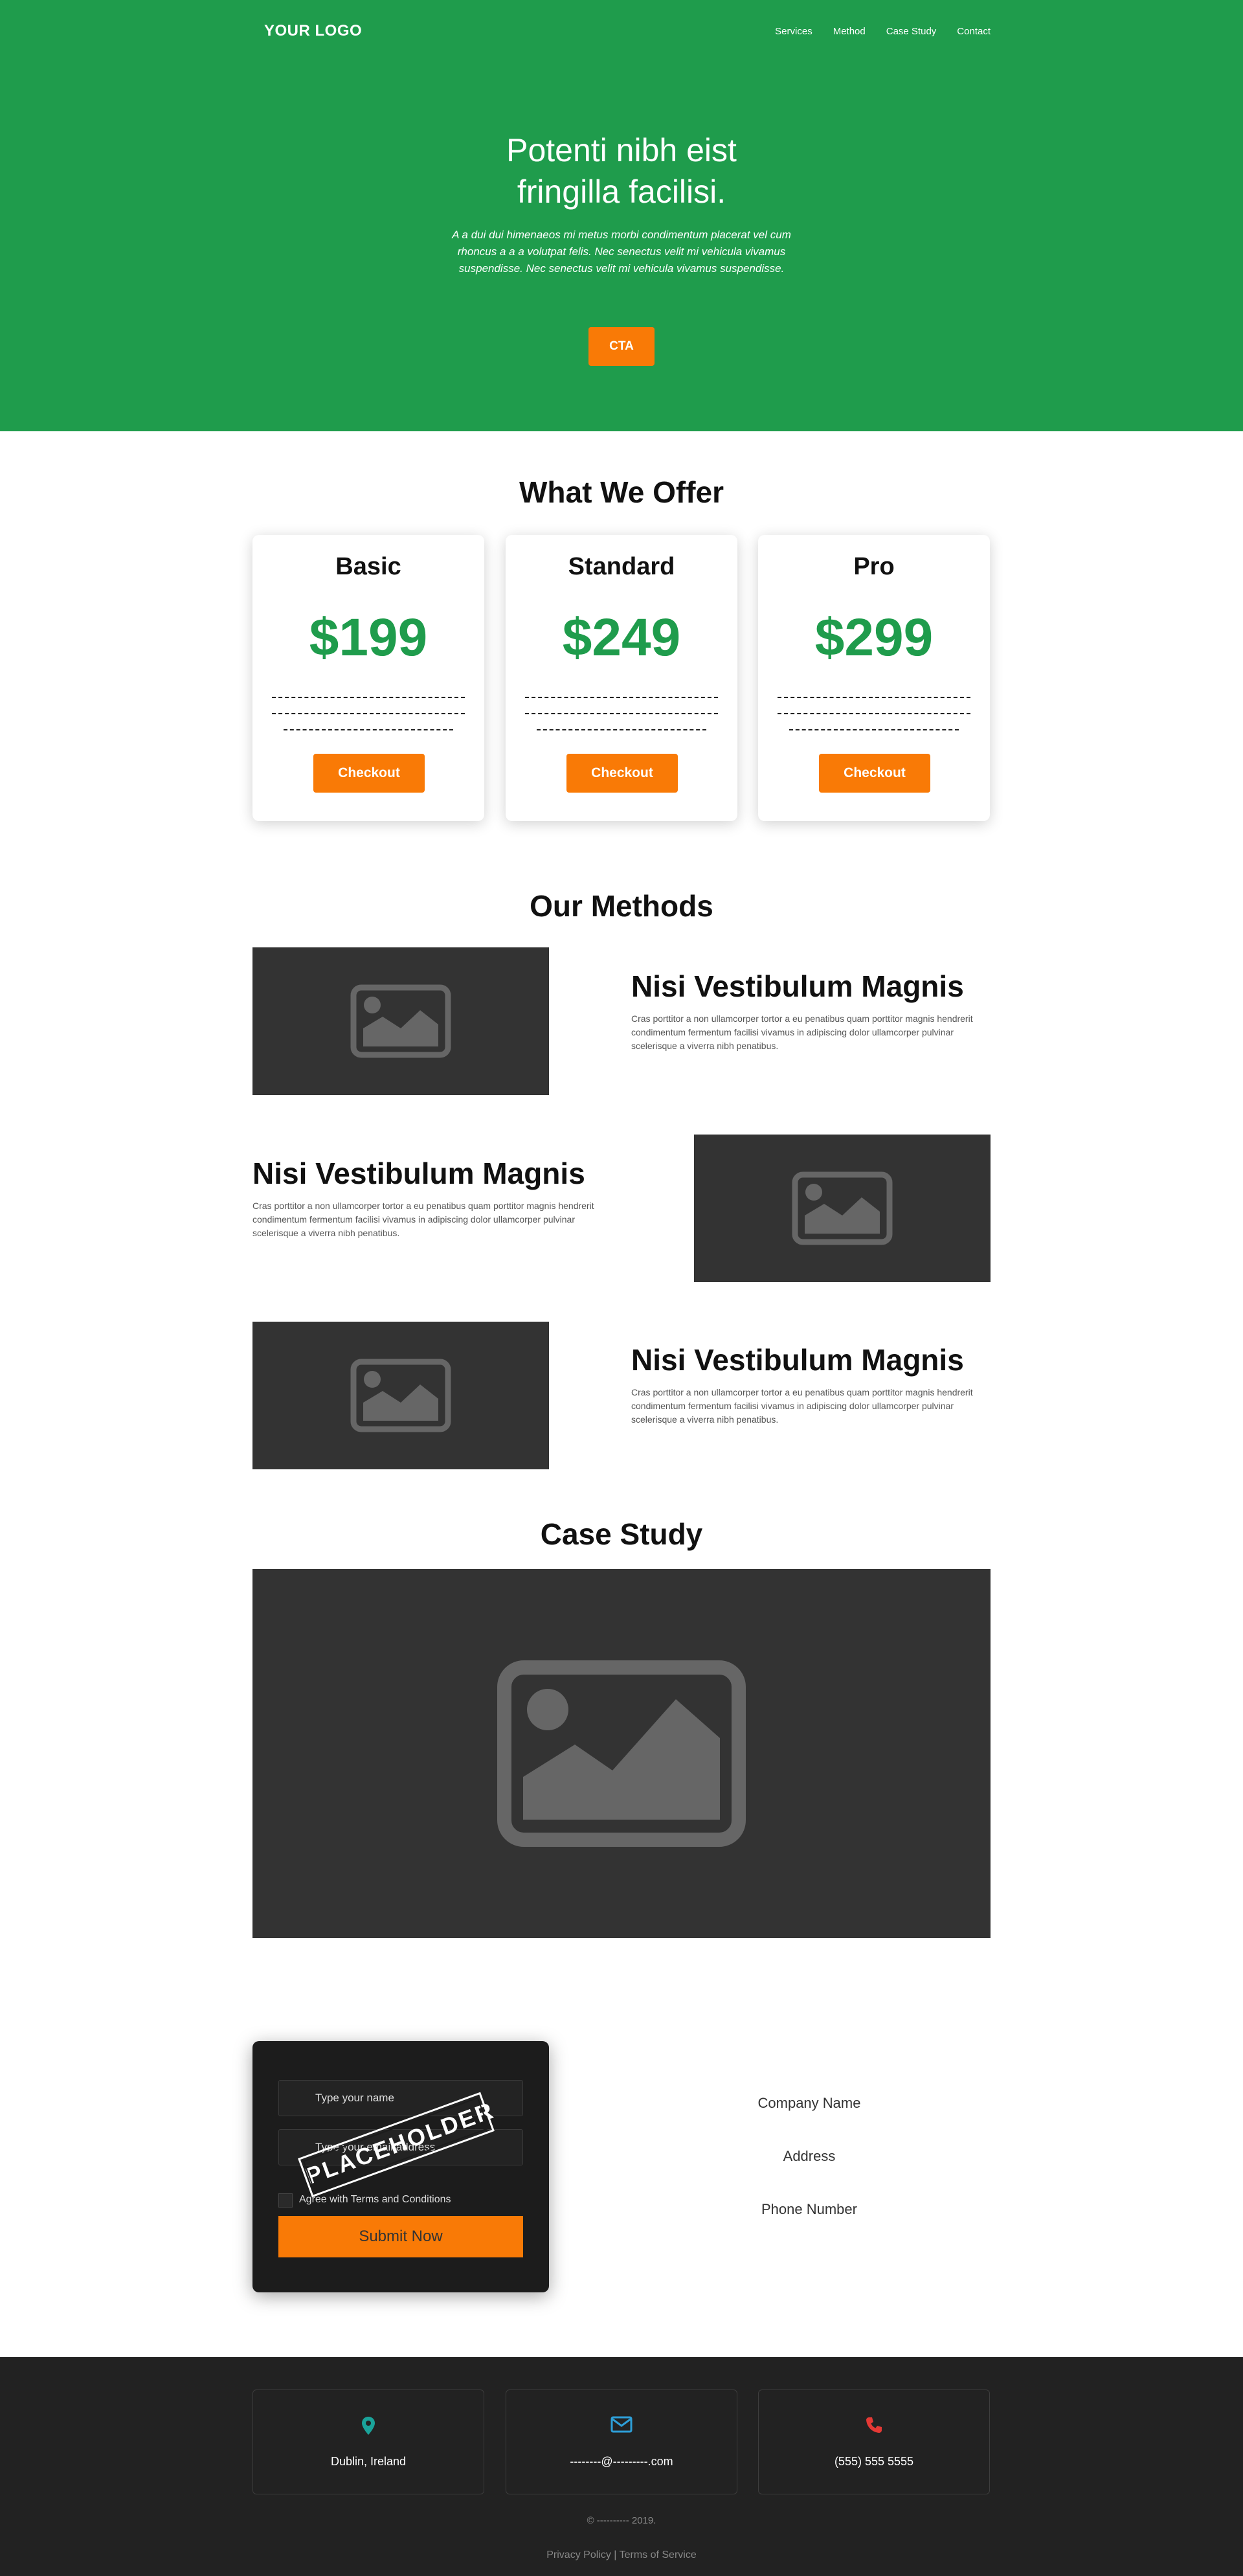 The height and width of the screenshot is (2576, 1243). What do you see at coordinates (368, 2426) in the screenshot?
I see `map-pin-icon` at bounding box center [368, 2426].